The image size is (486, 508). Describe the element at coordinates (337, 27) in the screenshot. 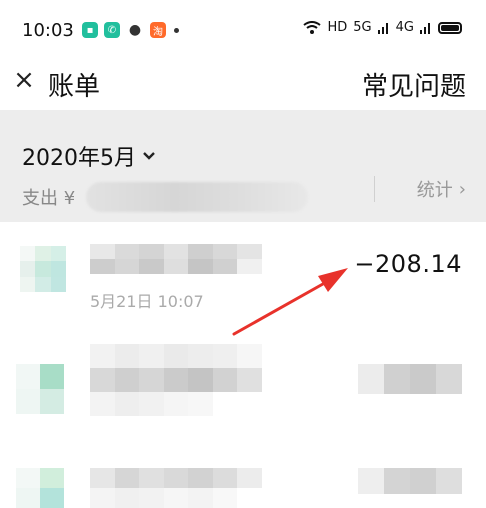

I see `hd-label: HD` at that location.